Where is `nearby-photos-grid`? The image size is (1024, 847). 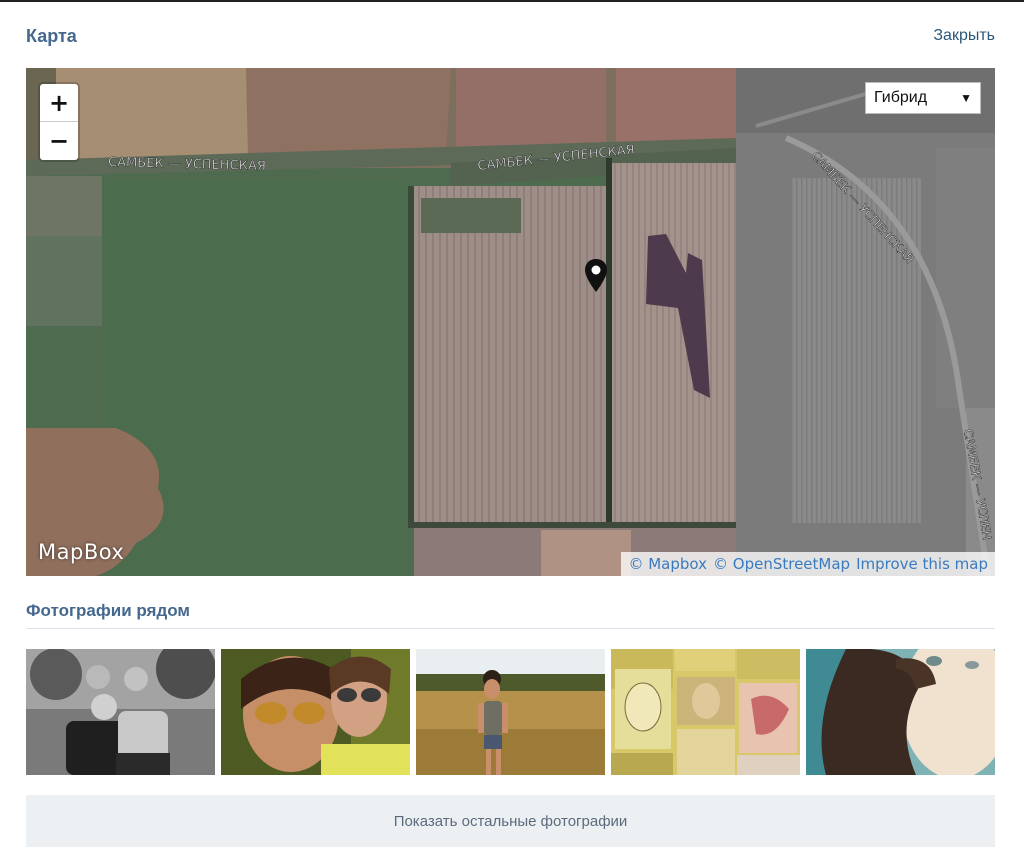 nearby-photos-grid is located at coordinates (510, 712).